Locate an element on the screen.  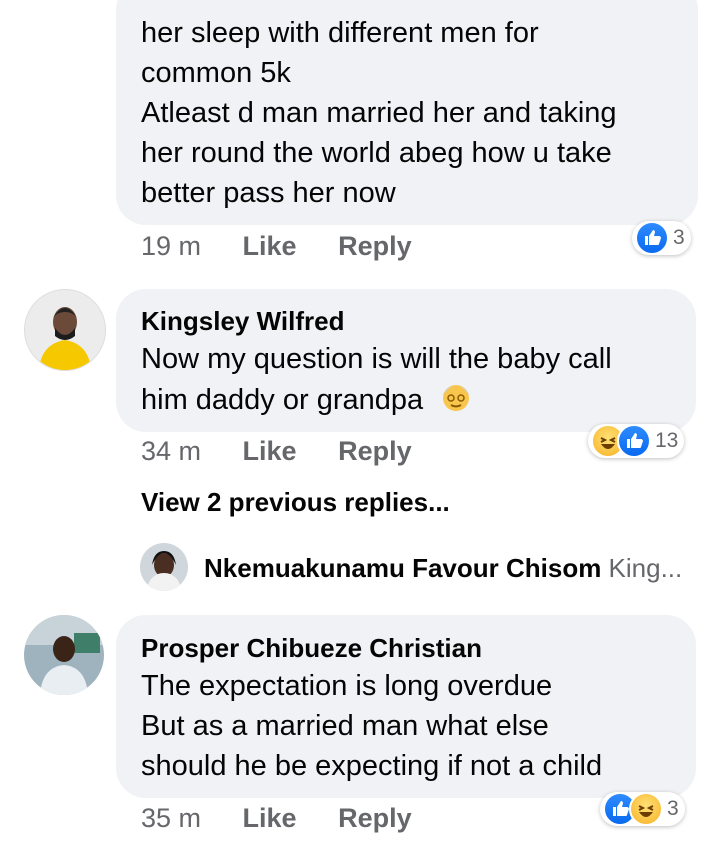
comment-author: Prosper Chibueze Christian is located at coordinates (311, 648).